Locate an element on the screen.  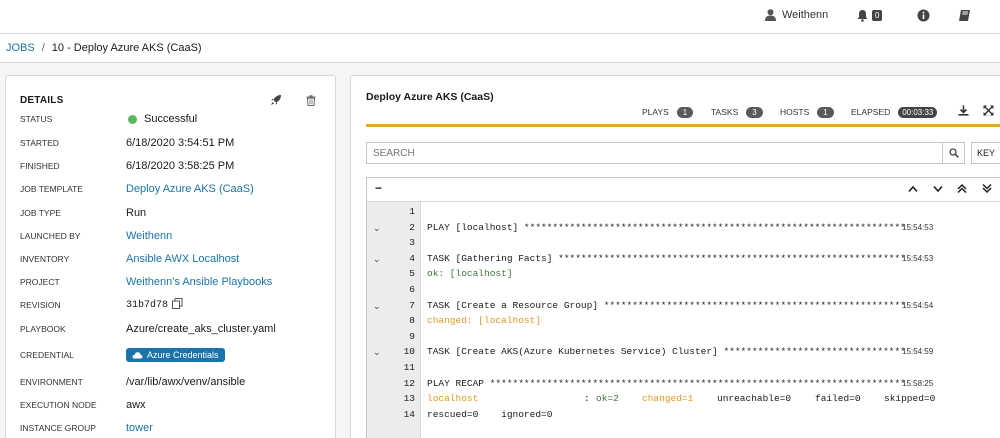
fullscreen-button is located at coordinates (988, 112).